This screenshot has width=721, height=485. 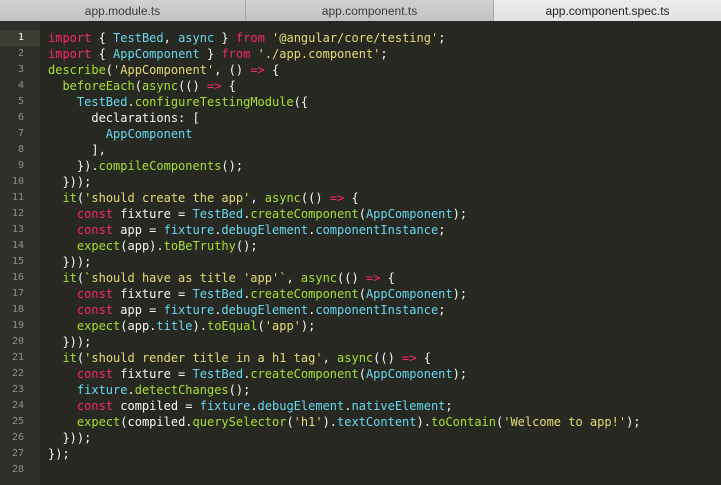 I want to click on code-line: 9 }).compileComponents();, so click(x=360, y=166).